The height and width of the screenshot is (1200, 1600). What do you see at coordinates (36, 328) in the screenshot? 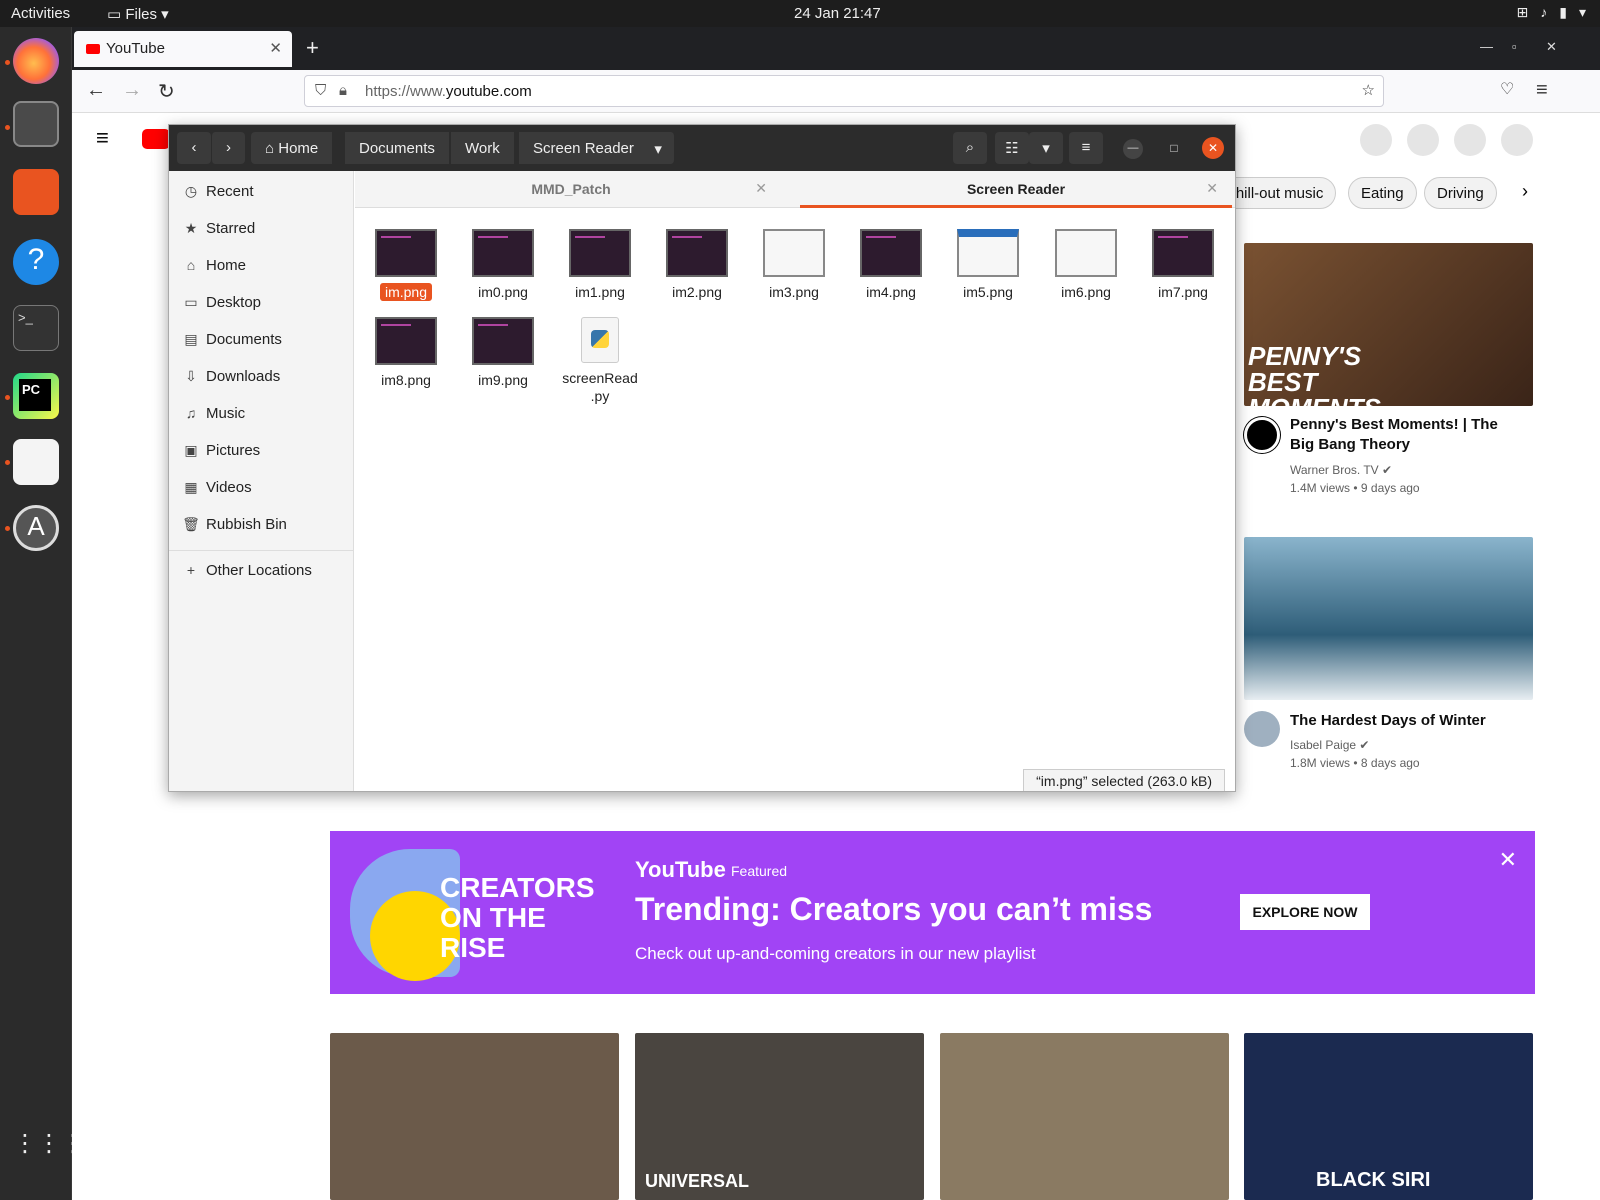
I see `terminal-icon: >_` at bounding box center [36, 328].